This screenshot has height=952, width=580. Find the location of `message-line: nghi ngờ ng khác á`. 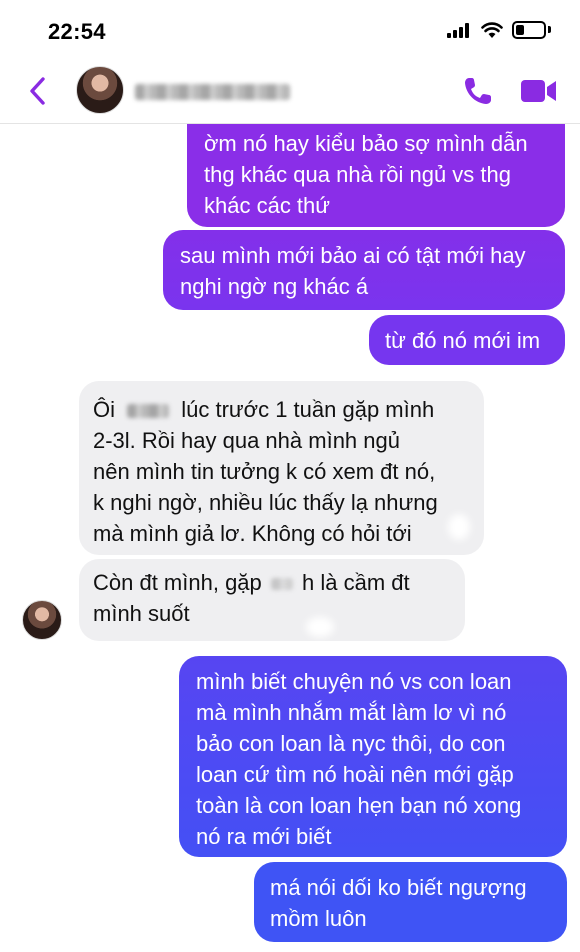

message-line: nghi ngờ ng khác á is located at coordinates (274, 286).